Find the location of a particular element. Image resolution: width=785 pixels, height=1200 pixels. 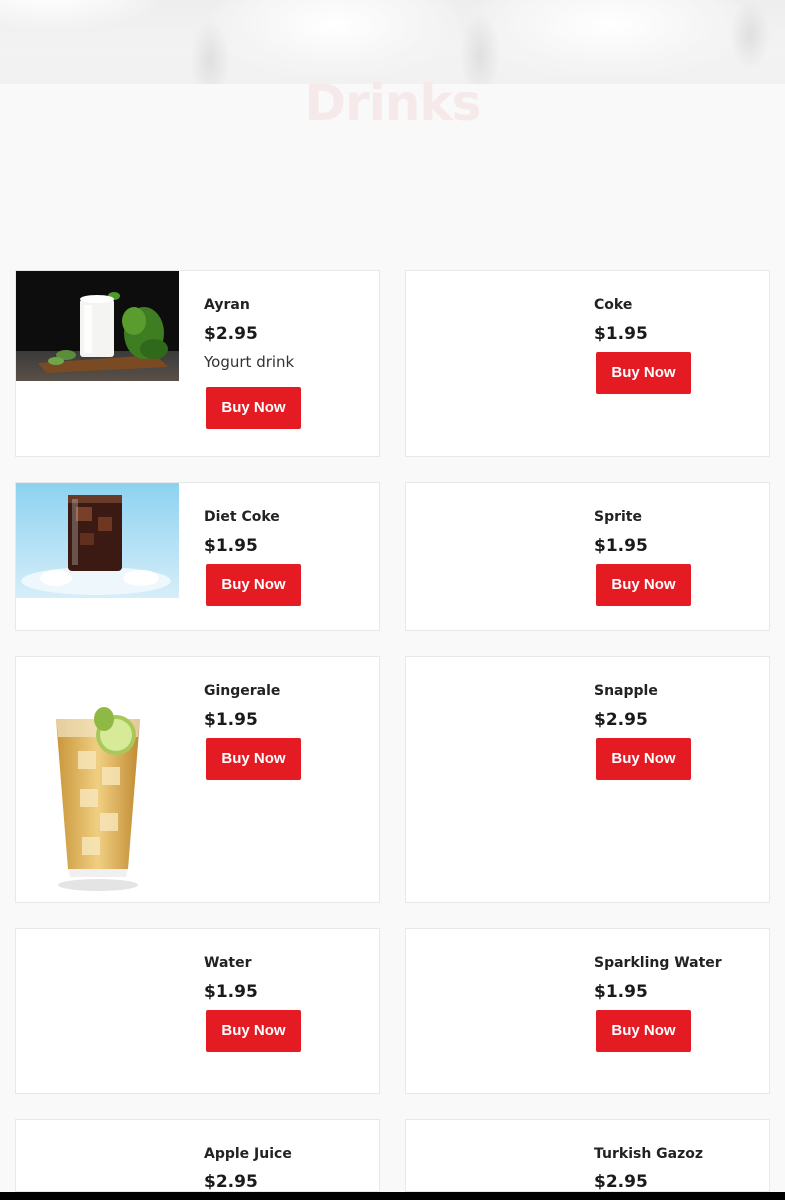

ayran-image is located at coordinates (97, 326).